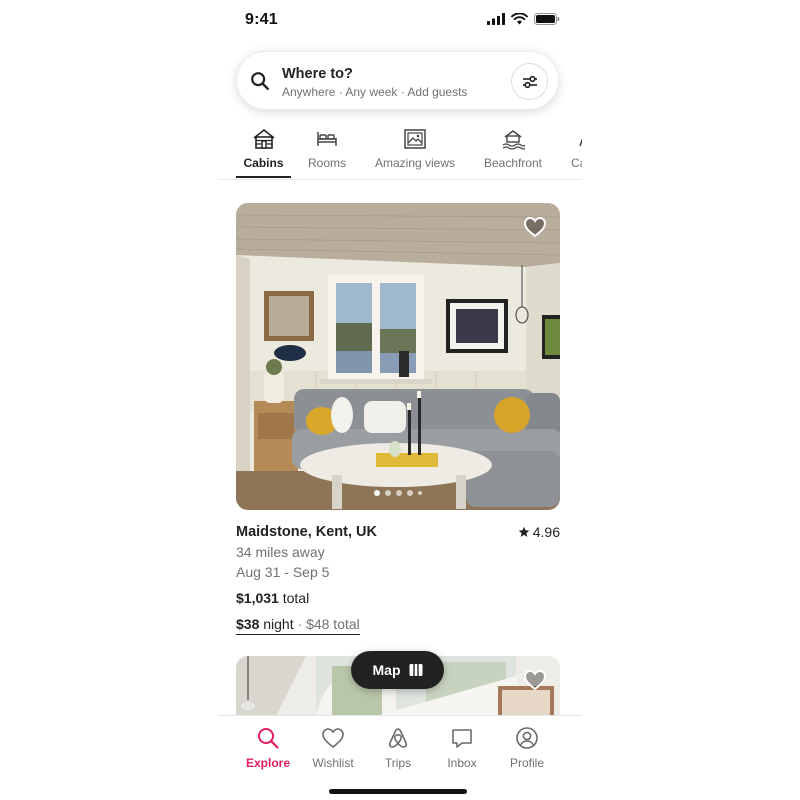 The height and width of the screenshot is (800, 800). Describe the element at coordinates (333, 763) in the screenshot. I see `nav-label: Wishlist` at that location.